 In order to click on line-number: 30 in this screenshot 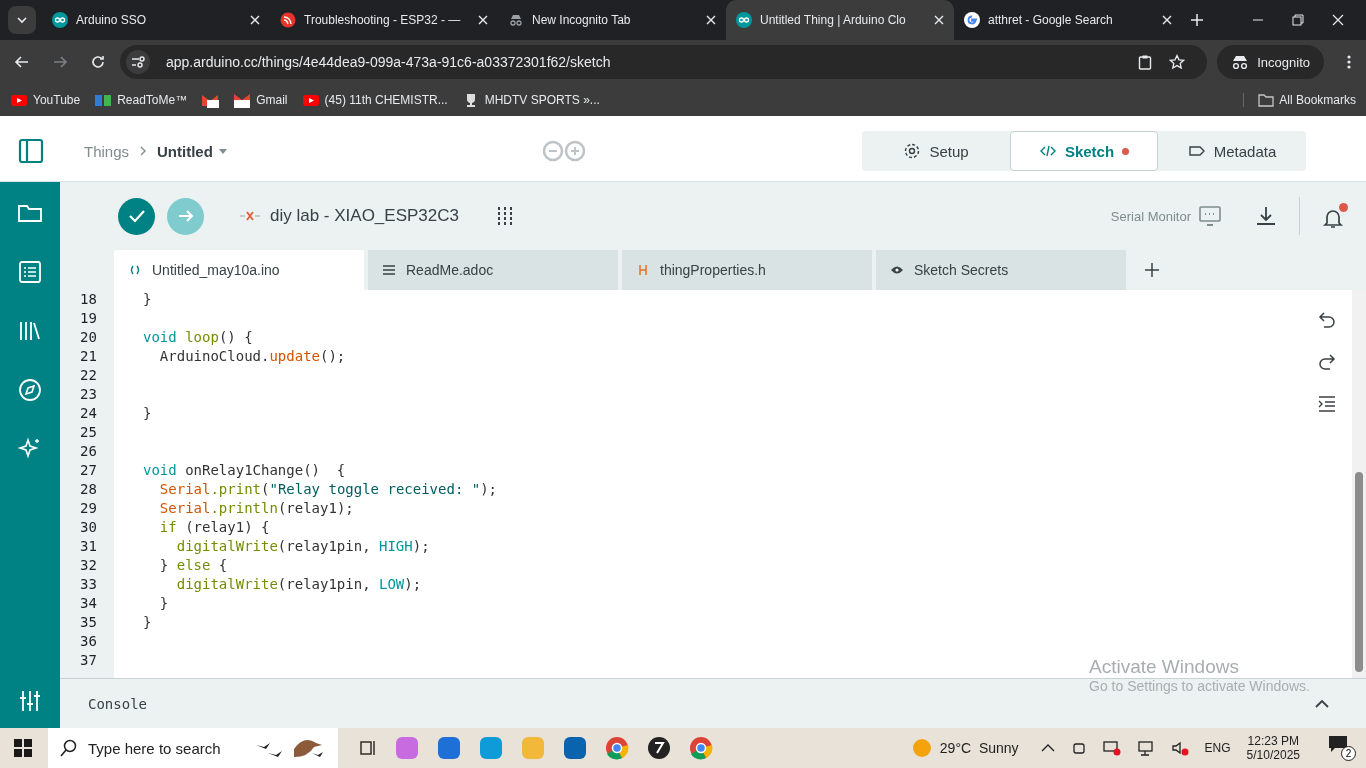, I will do `click(88, 527)`.